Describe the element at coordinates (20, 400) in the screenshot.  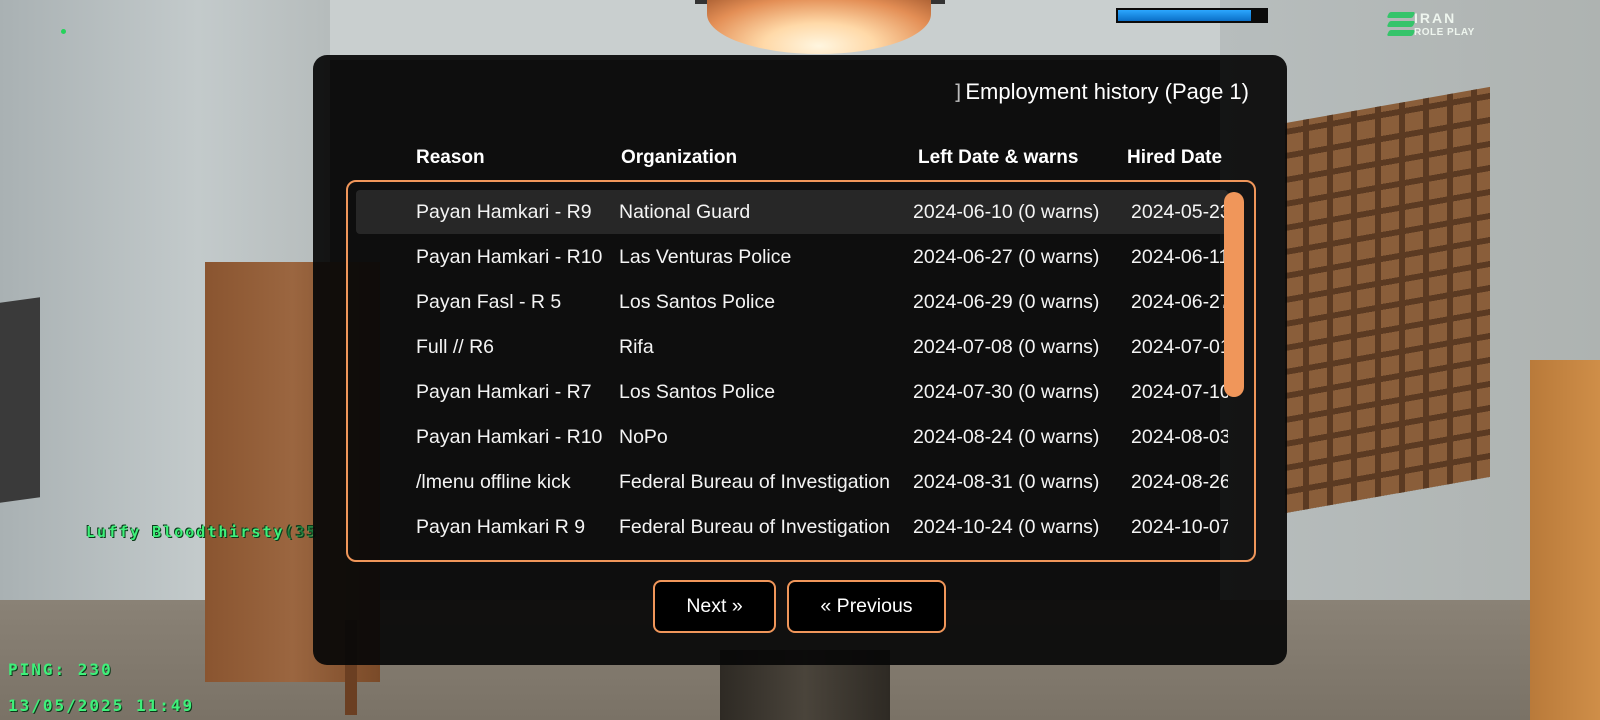
I see `window-frame` at that location.